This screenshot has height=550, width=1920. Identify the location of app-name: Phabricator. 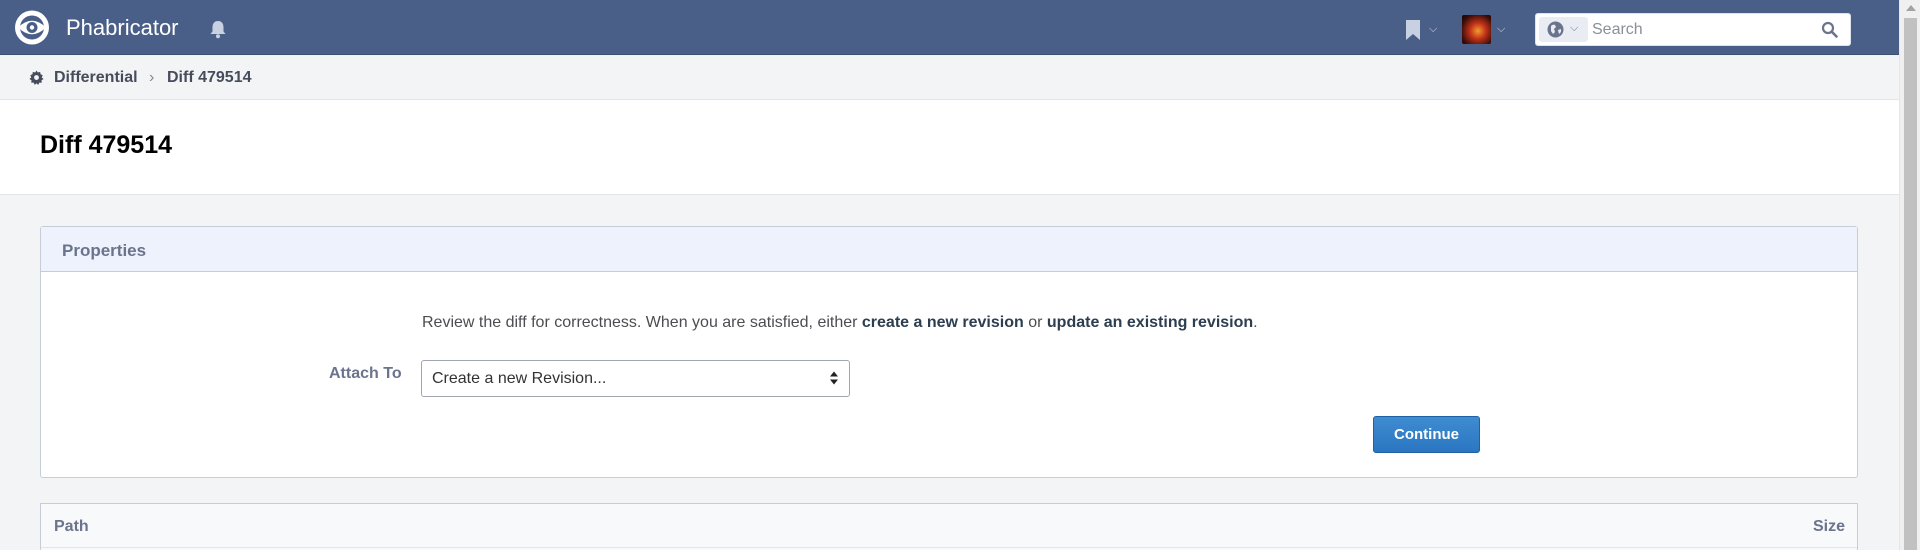
(122, 28).